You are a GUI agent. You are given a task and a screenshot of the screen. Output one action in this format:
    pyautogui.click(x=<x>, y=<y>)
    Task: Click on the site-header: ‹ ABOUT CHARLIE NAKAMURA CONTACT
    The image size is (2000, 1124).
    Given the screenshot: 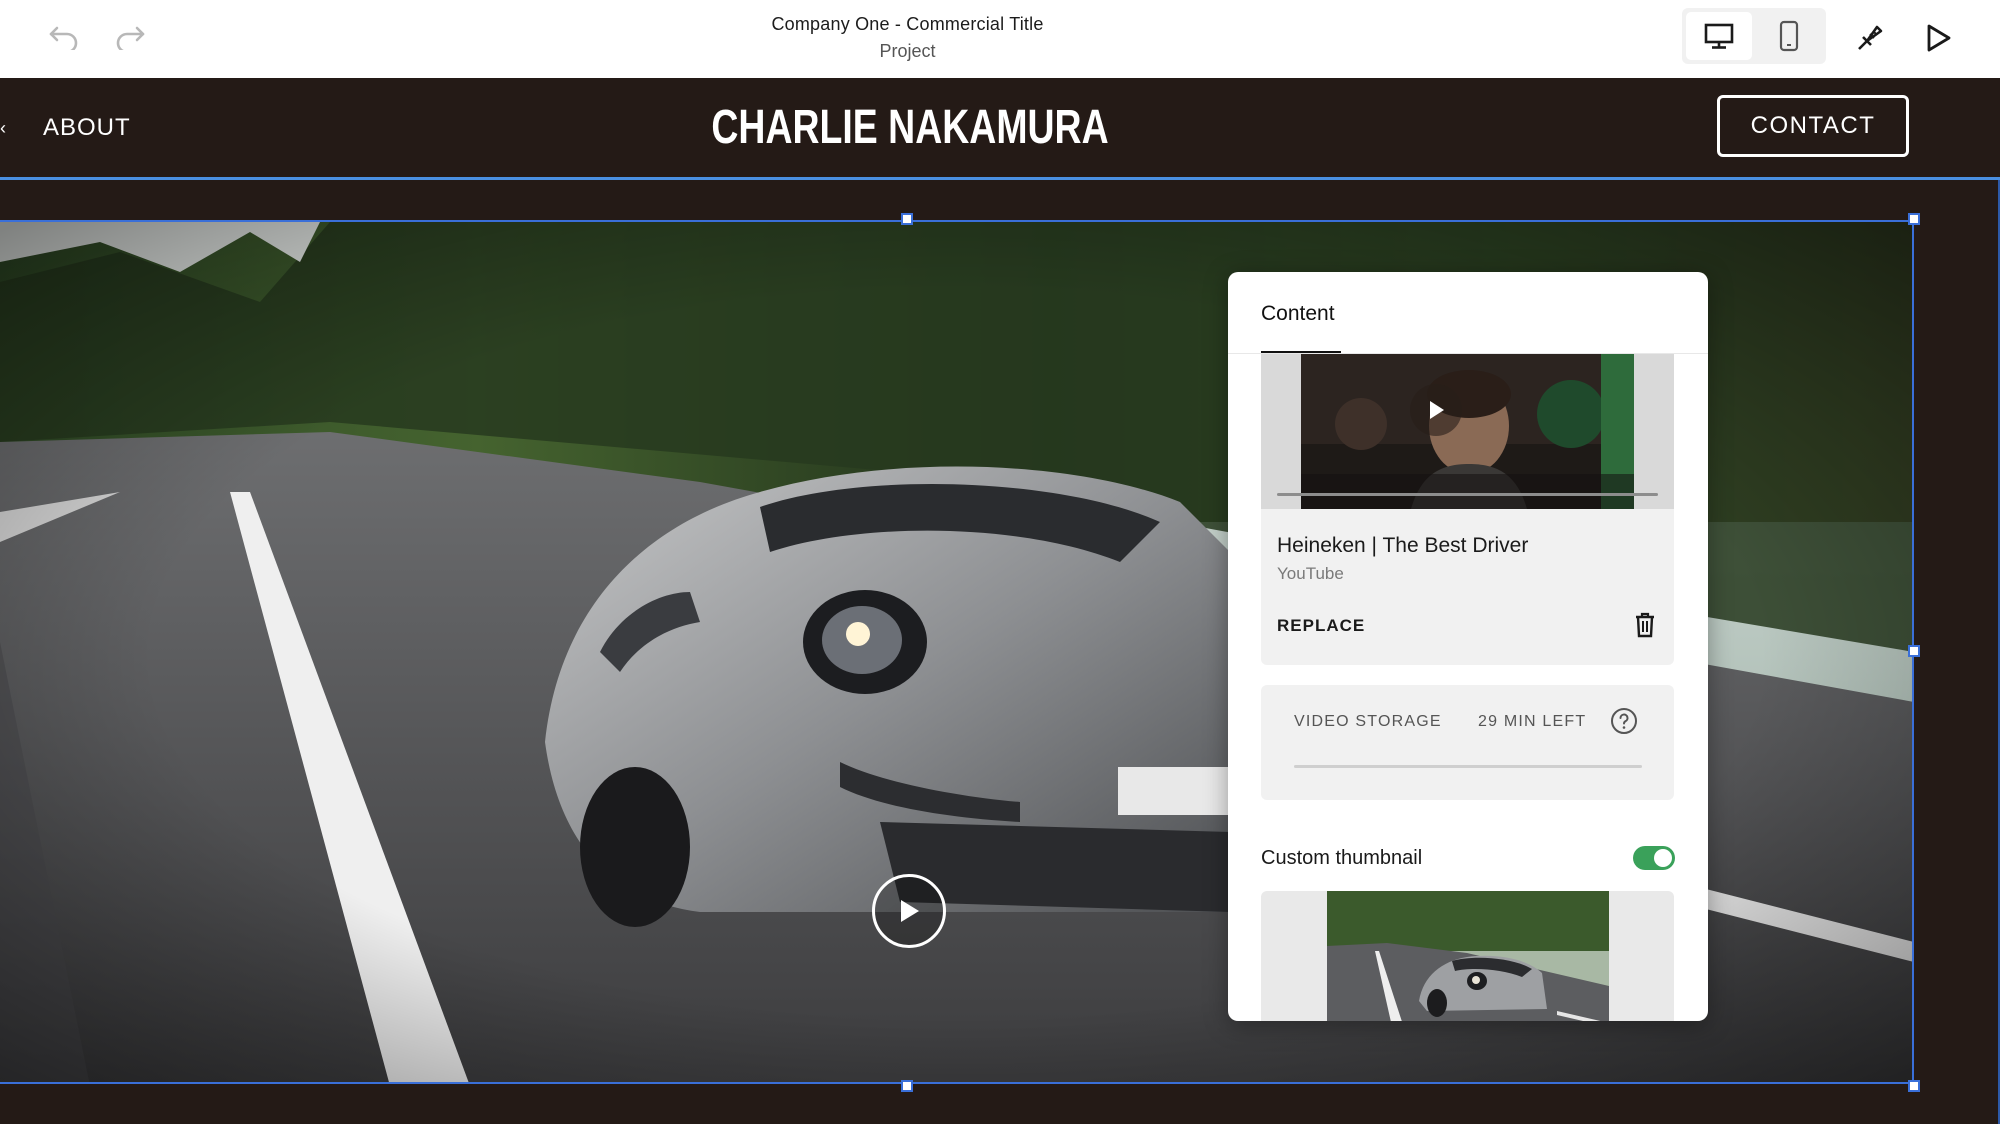 What is the action you would take?
    pyautogui.click(x=1000, y=129)
    